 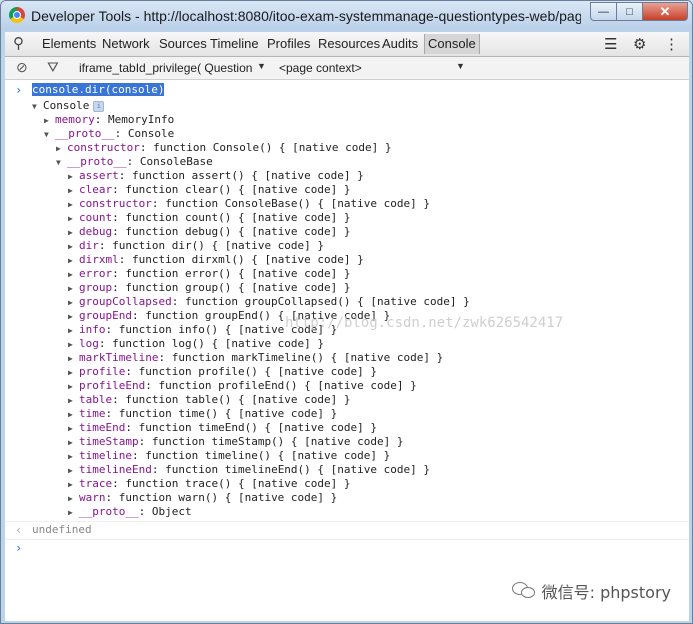 What do you see at coordinates (92, 413) in the screenshot?
I see `method-key: time` at bounding box center [92, 413].